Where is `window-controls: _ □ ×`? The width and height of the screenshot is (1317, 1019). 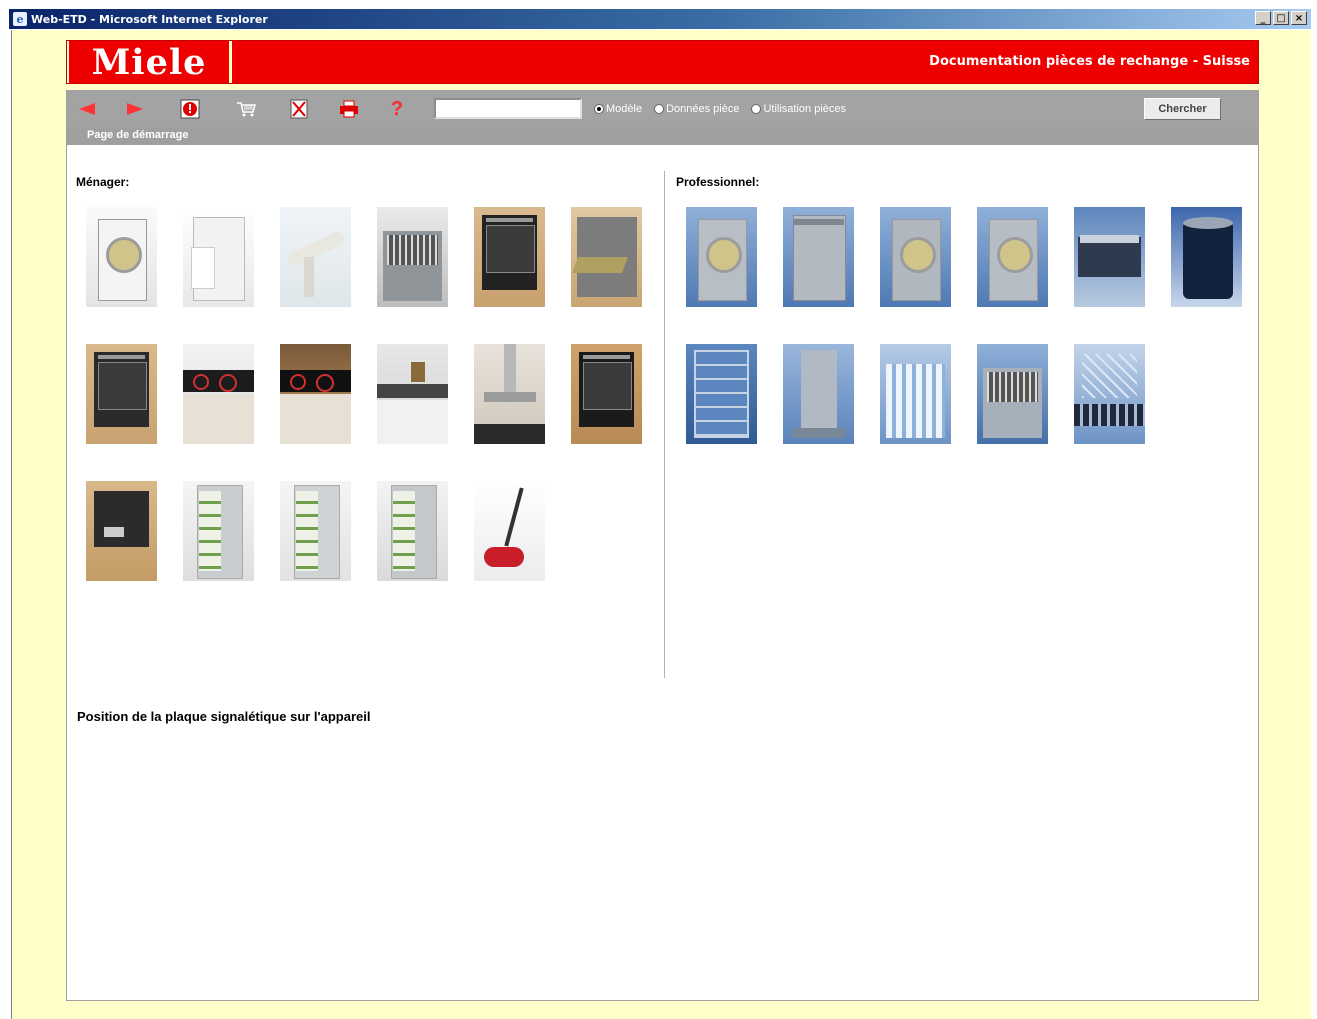
window-controls: _ □ × is located at coordinates (1281, 18).